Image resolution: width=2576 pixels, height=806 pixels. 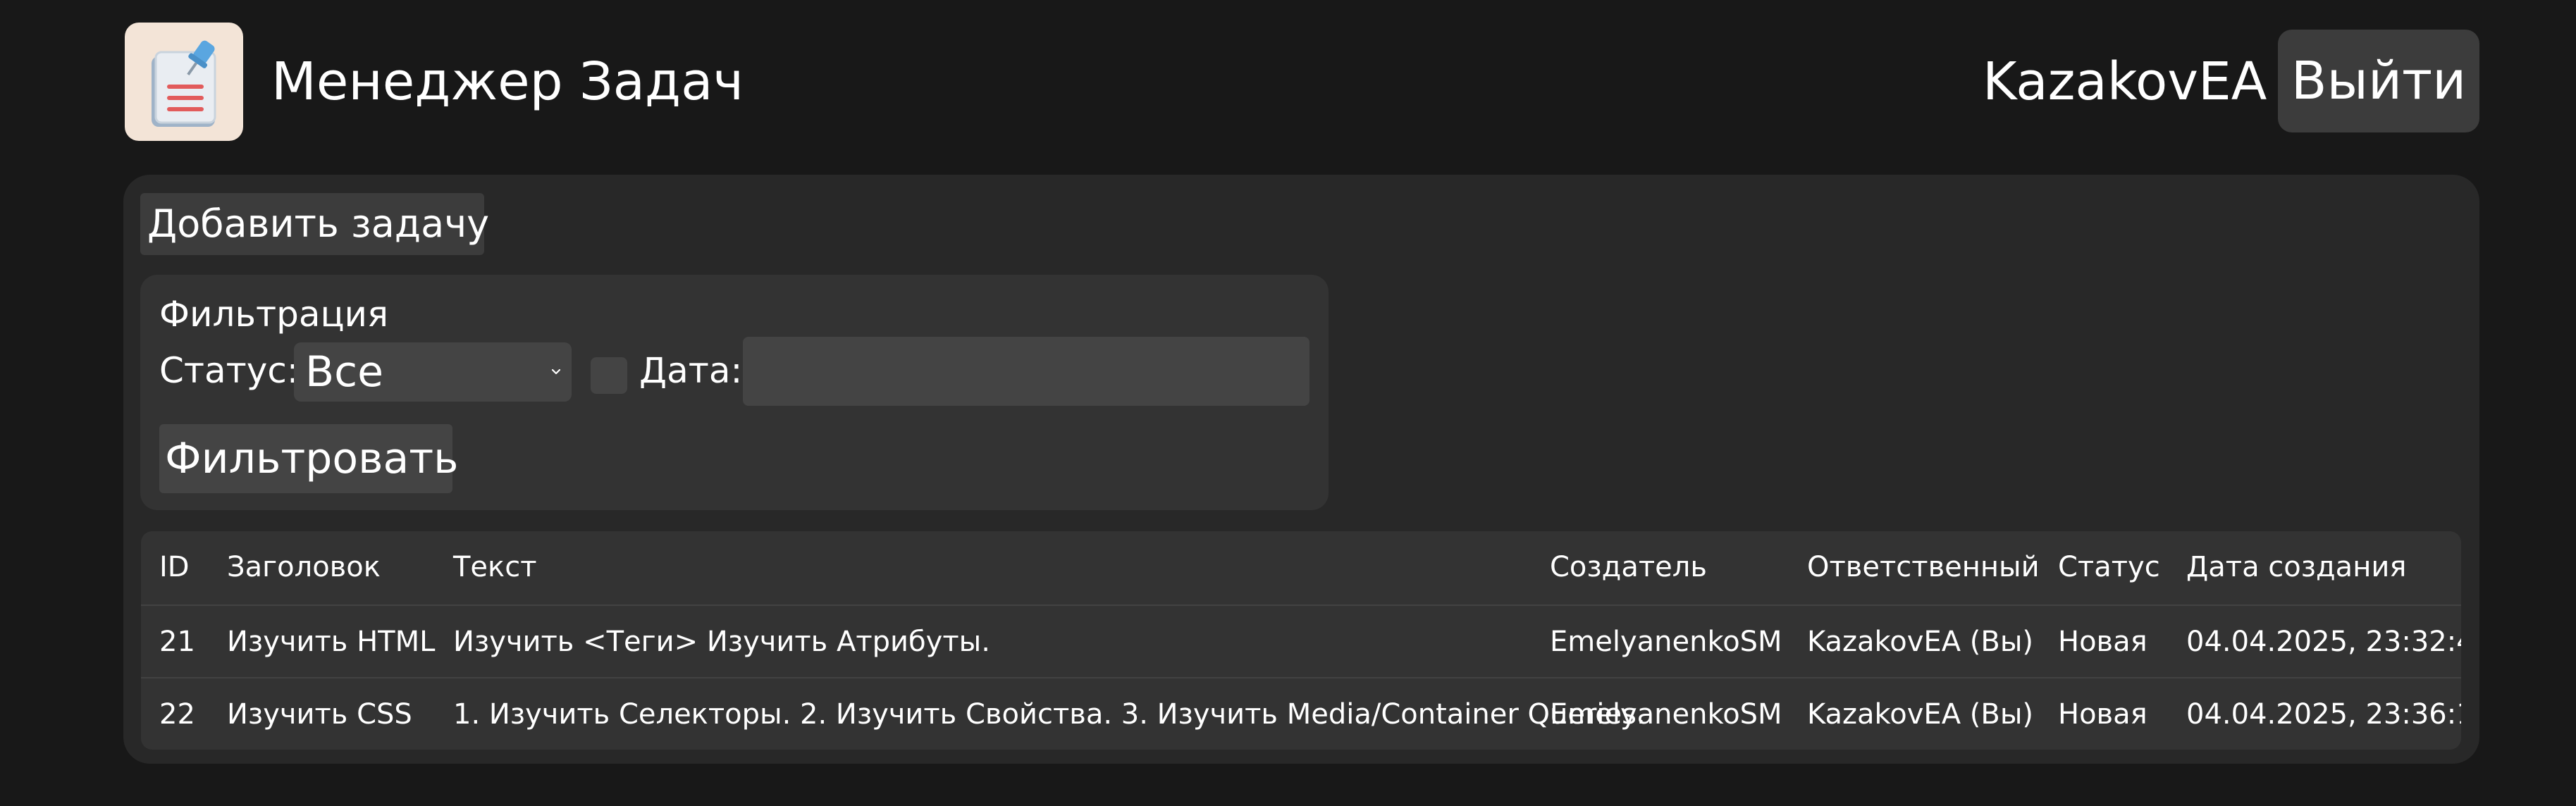 What do you see at coordinates (721, 642) in the screenshot?
I see `task-text: Изучить <Теги> Изучить Атрибуты.` at bounding box center [721, 642].